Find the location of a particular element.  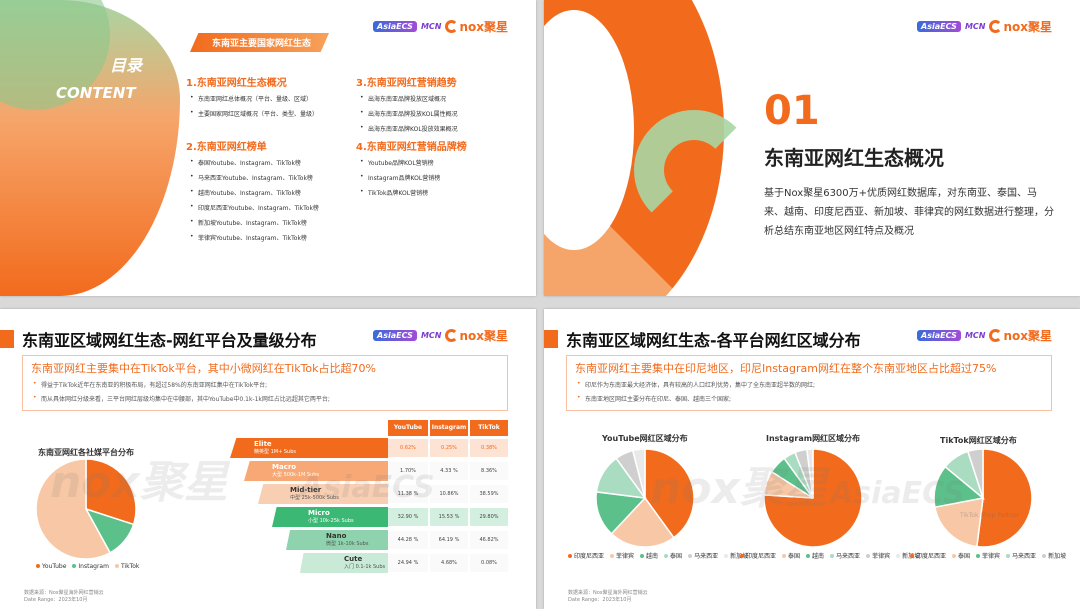

table-cell: 1.70% is located at coordinates (408, 471).